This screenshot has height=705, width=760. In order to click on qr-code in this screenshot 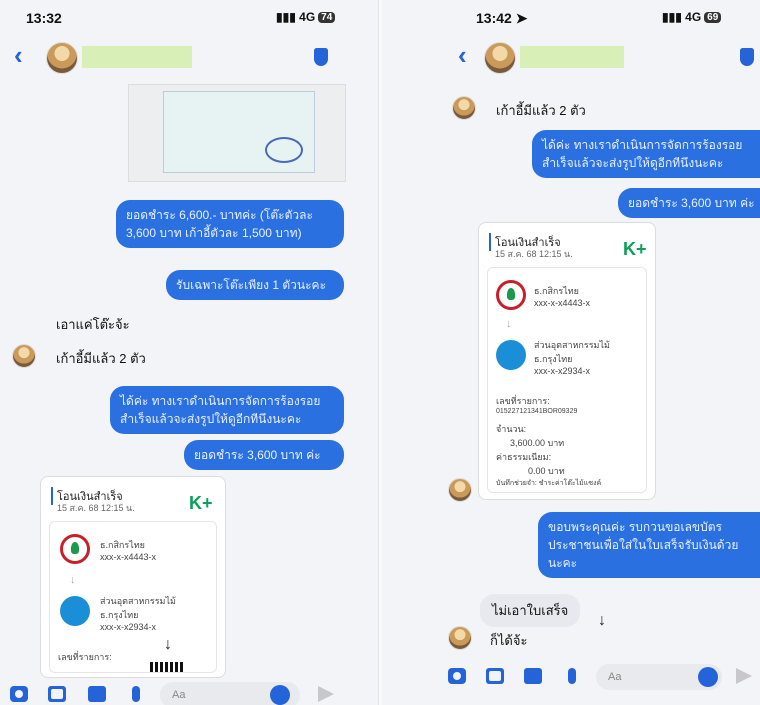, I will do `click(167, 667)`.